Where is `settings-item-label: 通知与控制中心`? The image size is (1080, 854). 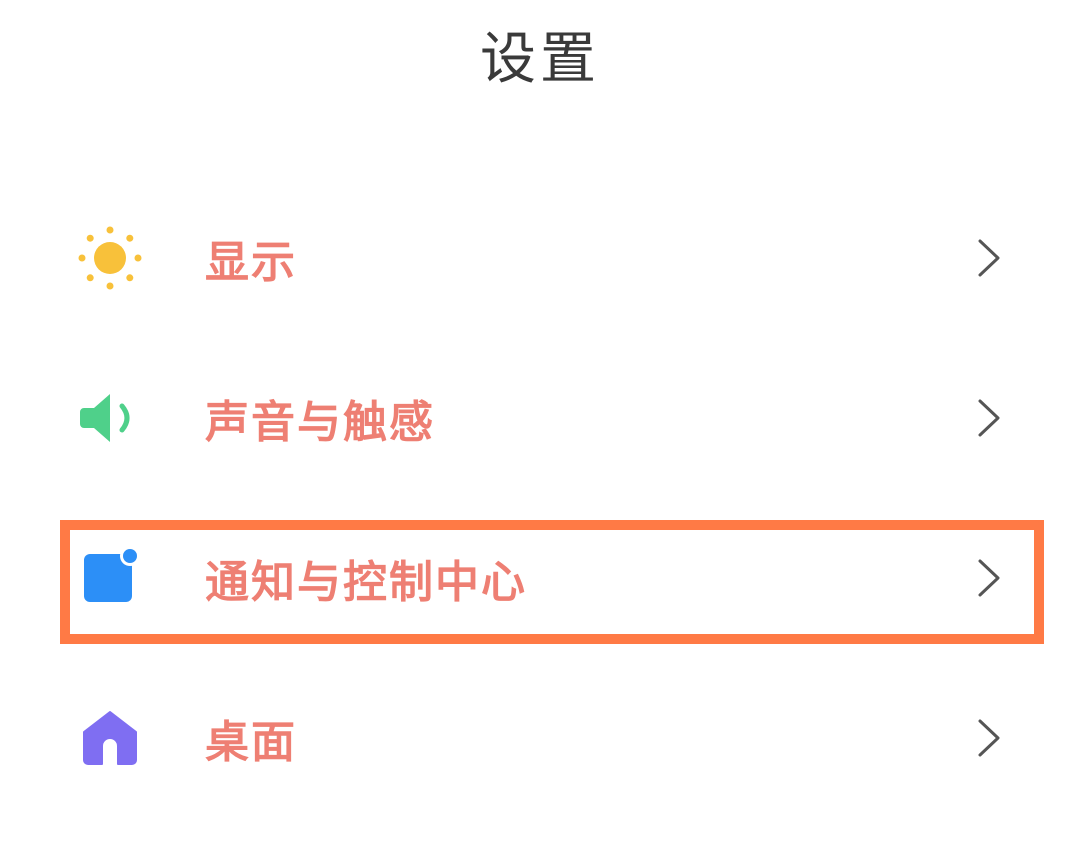
settings-item-label: 通知与控制中心 is located at coordinates (366, 582).